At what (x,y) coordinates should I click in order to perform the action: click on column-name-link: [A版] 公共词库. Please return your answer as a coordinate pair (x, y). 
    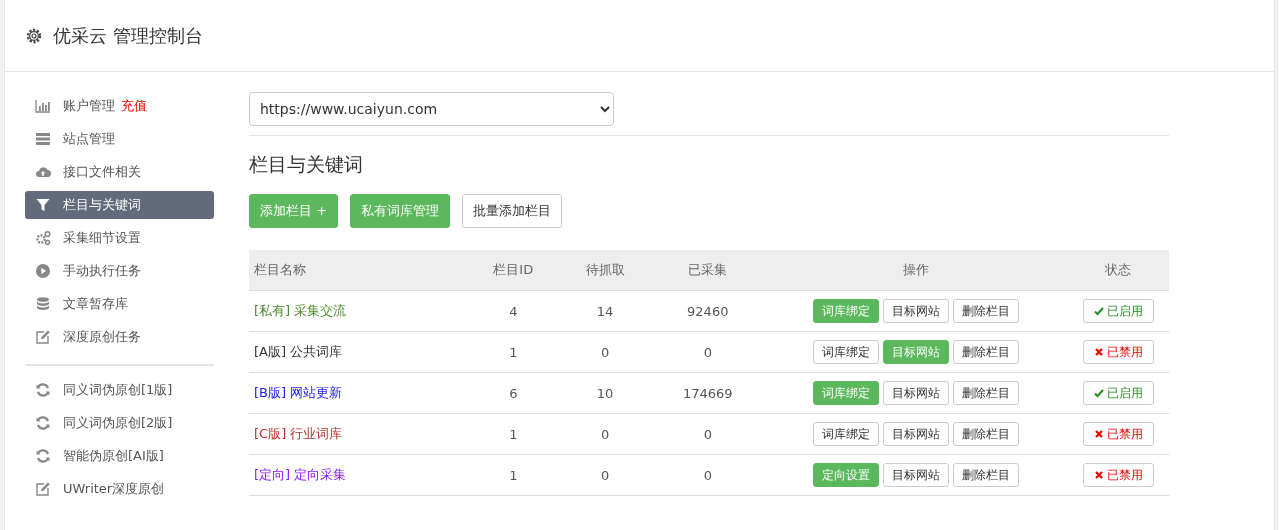
    Looking at the image, I should click on (298, 351).